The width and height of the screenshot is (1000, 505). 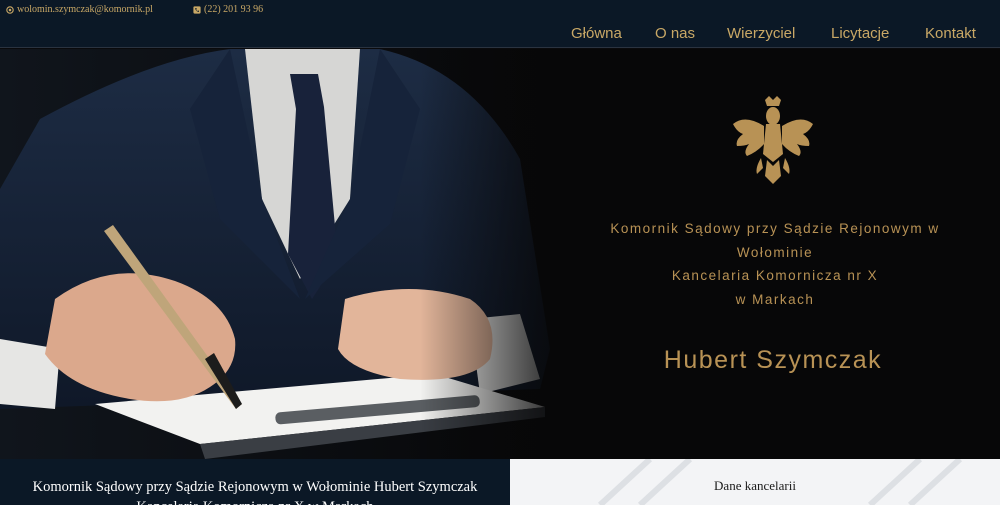 I want to click on phone-link: (22) 201 93 96, so click(x=233, y=9).